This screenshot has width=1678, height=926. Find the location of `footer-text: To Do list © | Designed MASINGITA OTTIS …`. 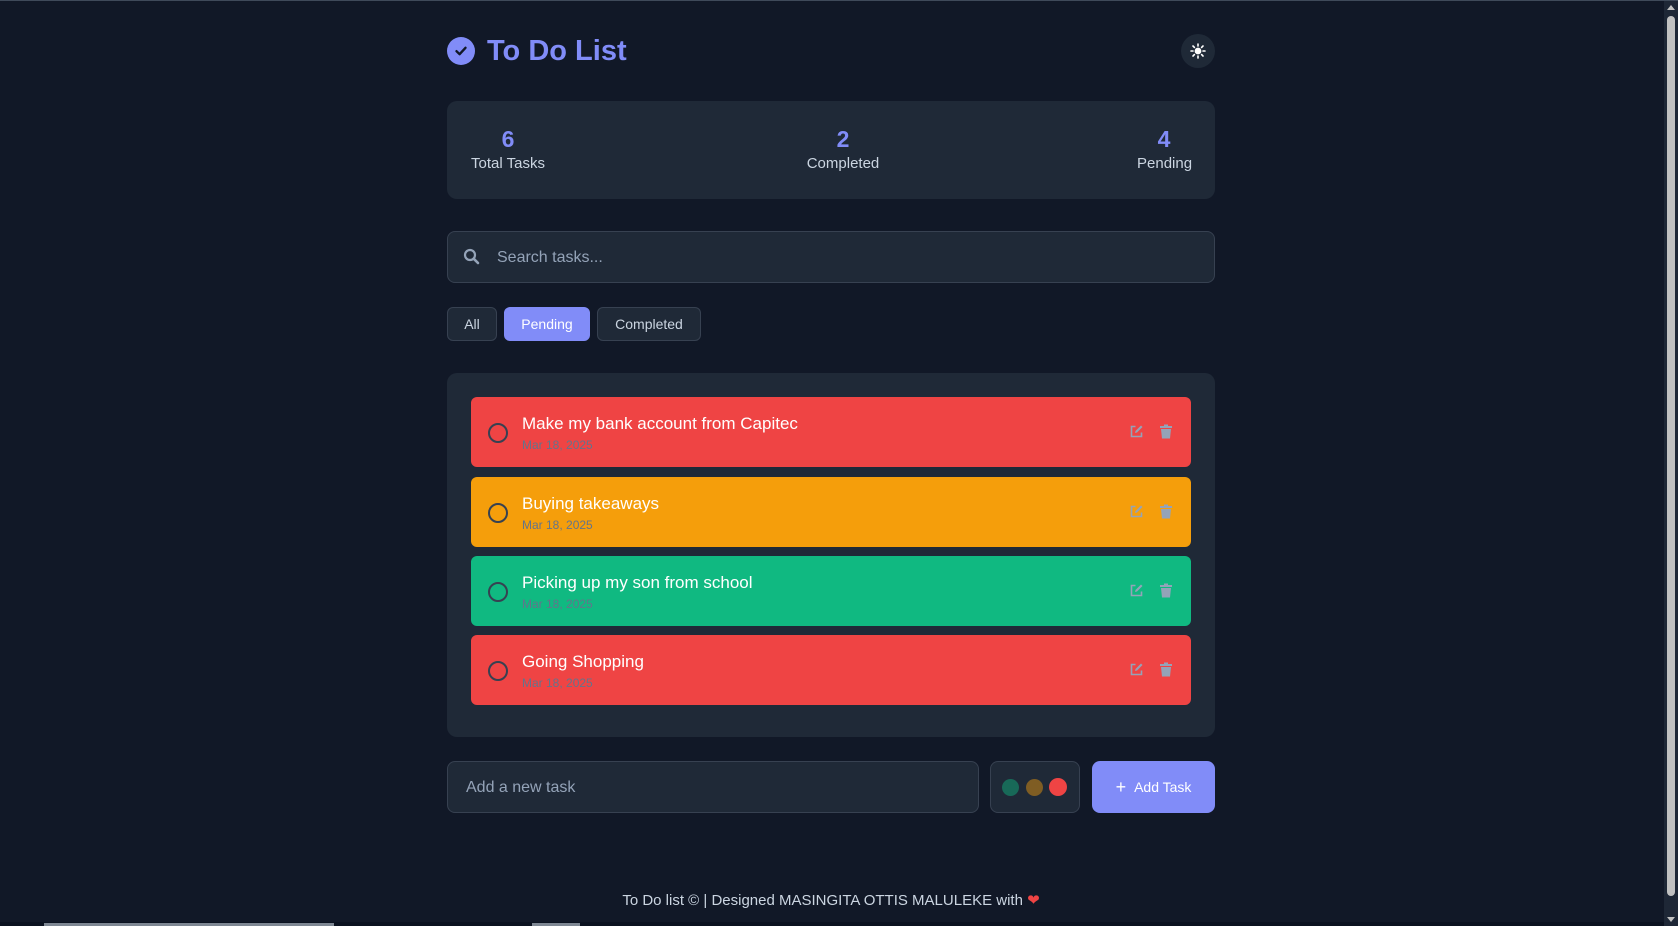

footer-text: To Do list © | Designed MASINGITA OTTIS … is located at coordinates (822, 900).